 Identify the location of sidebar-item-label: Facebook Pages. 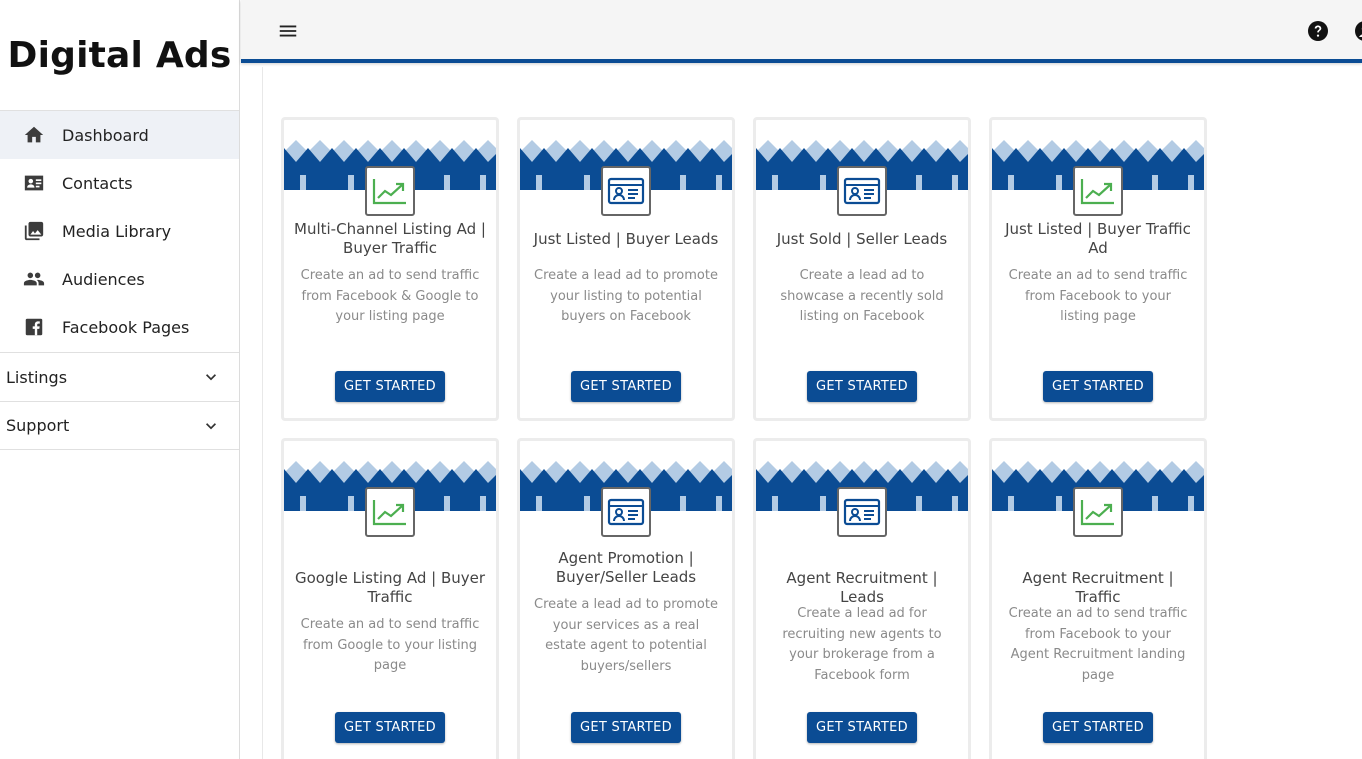
(126, 327).